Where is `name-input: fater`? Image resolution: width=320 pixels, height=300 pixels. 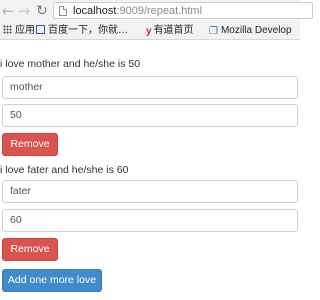
name-input: fater is located at coordinates (150, 191).